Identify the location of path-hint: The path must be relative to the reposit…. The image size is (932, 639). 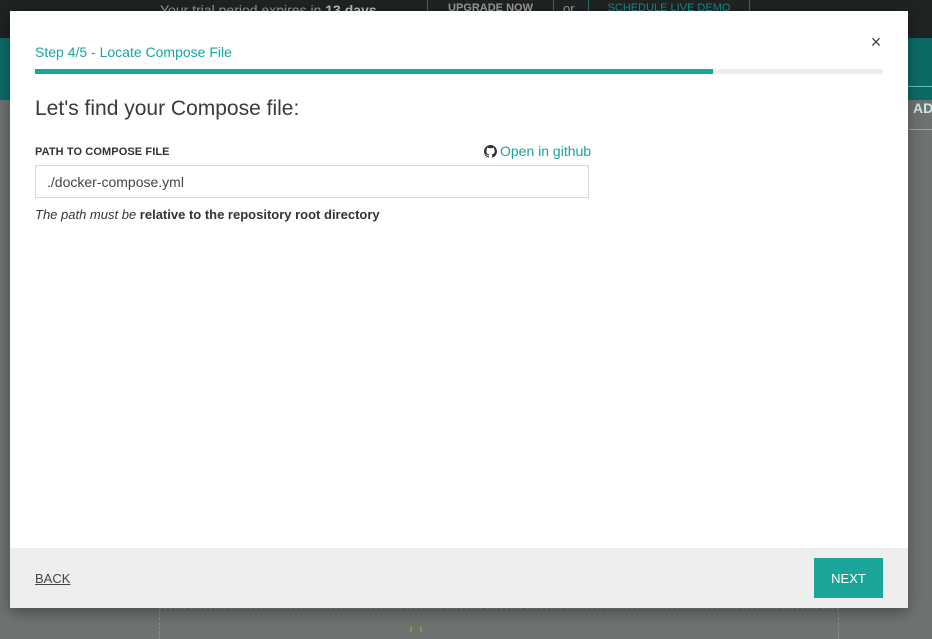
(207, 214).